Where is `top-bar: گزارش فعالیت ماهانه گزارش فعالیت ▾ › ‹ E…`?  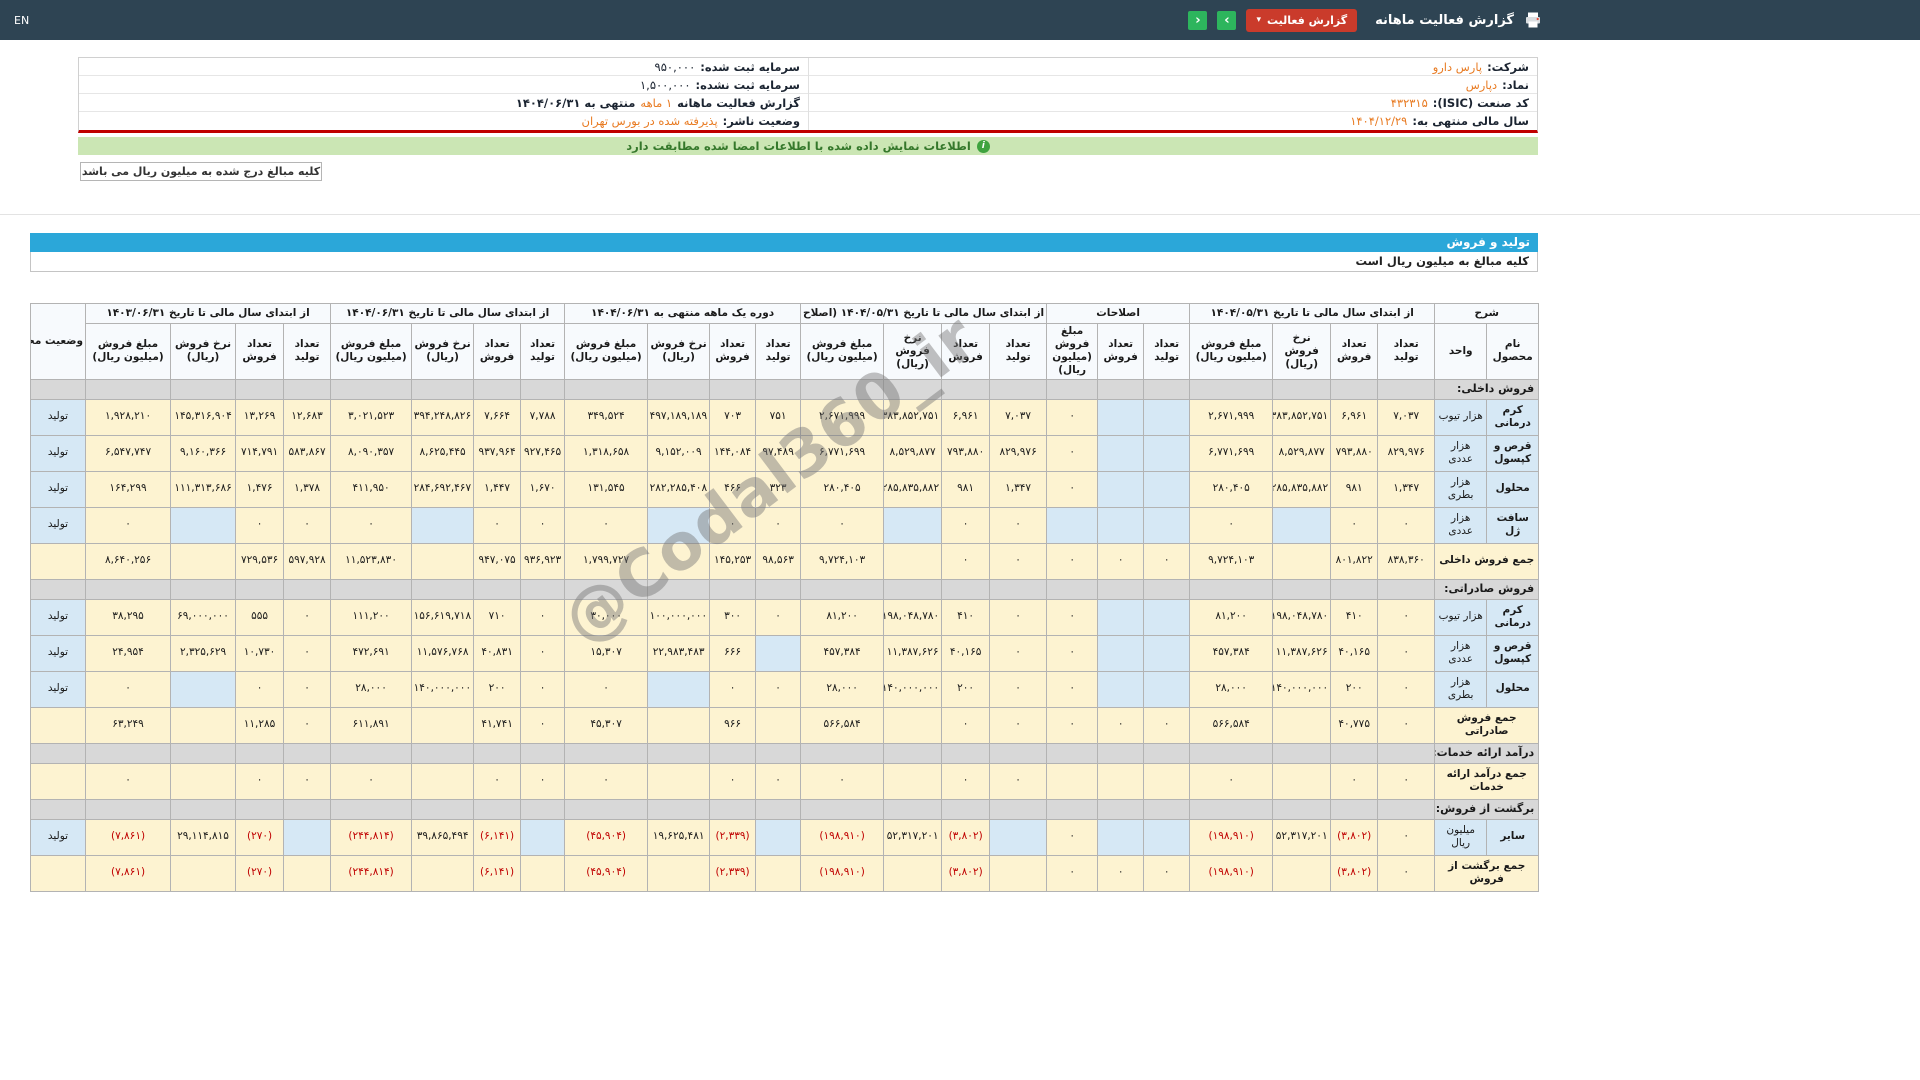 top-bar: گزارش فعالیت ماهانه گزارش فعالیت ▾ › ‹ E… is located at coordinates (960, 20).